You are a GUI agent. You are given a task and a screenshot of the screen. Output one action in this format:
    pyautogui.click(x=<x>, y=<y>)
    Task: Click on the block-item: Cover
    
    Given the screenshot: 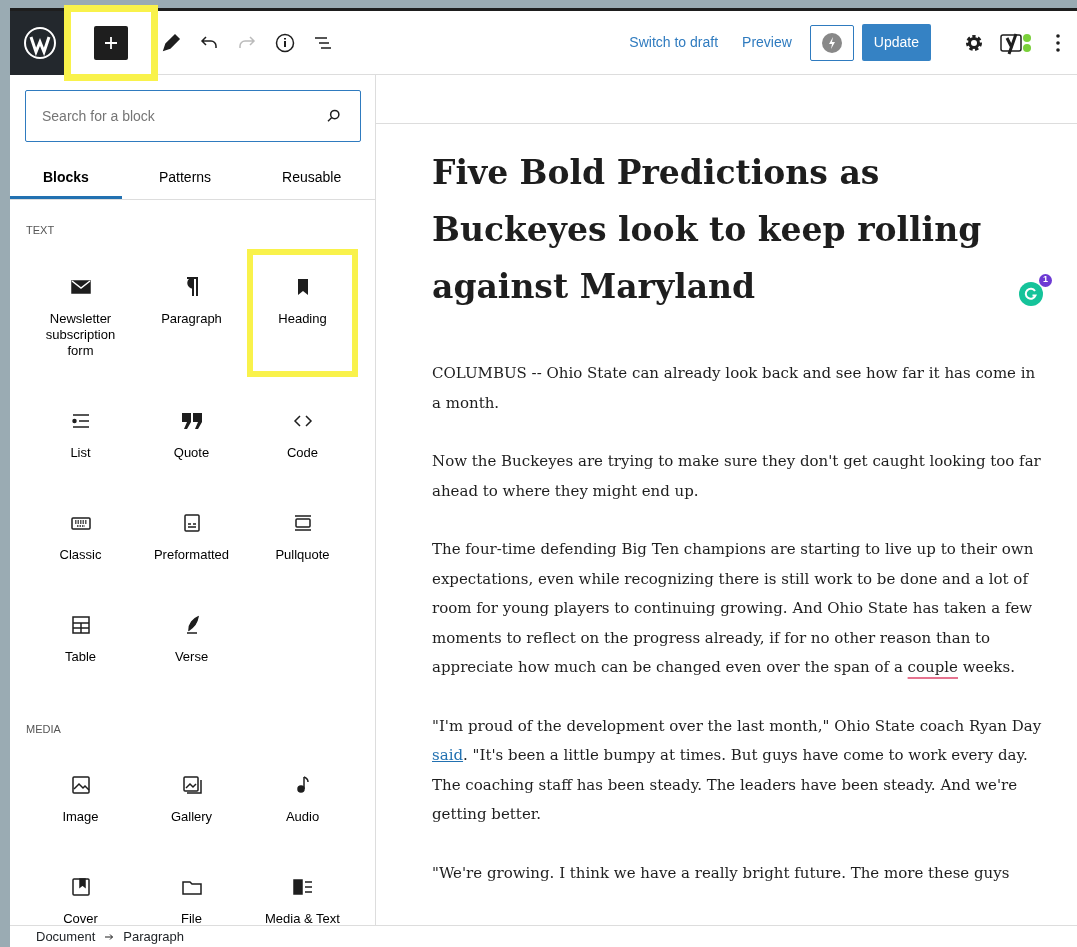 What is the action you would take?
    pyautogui.click(x=80, y=887)
    